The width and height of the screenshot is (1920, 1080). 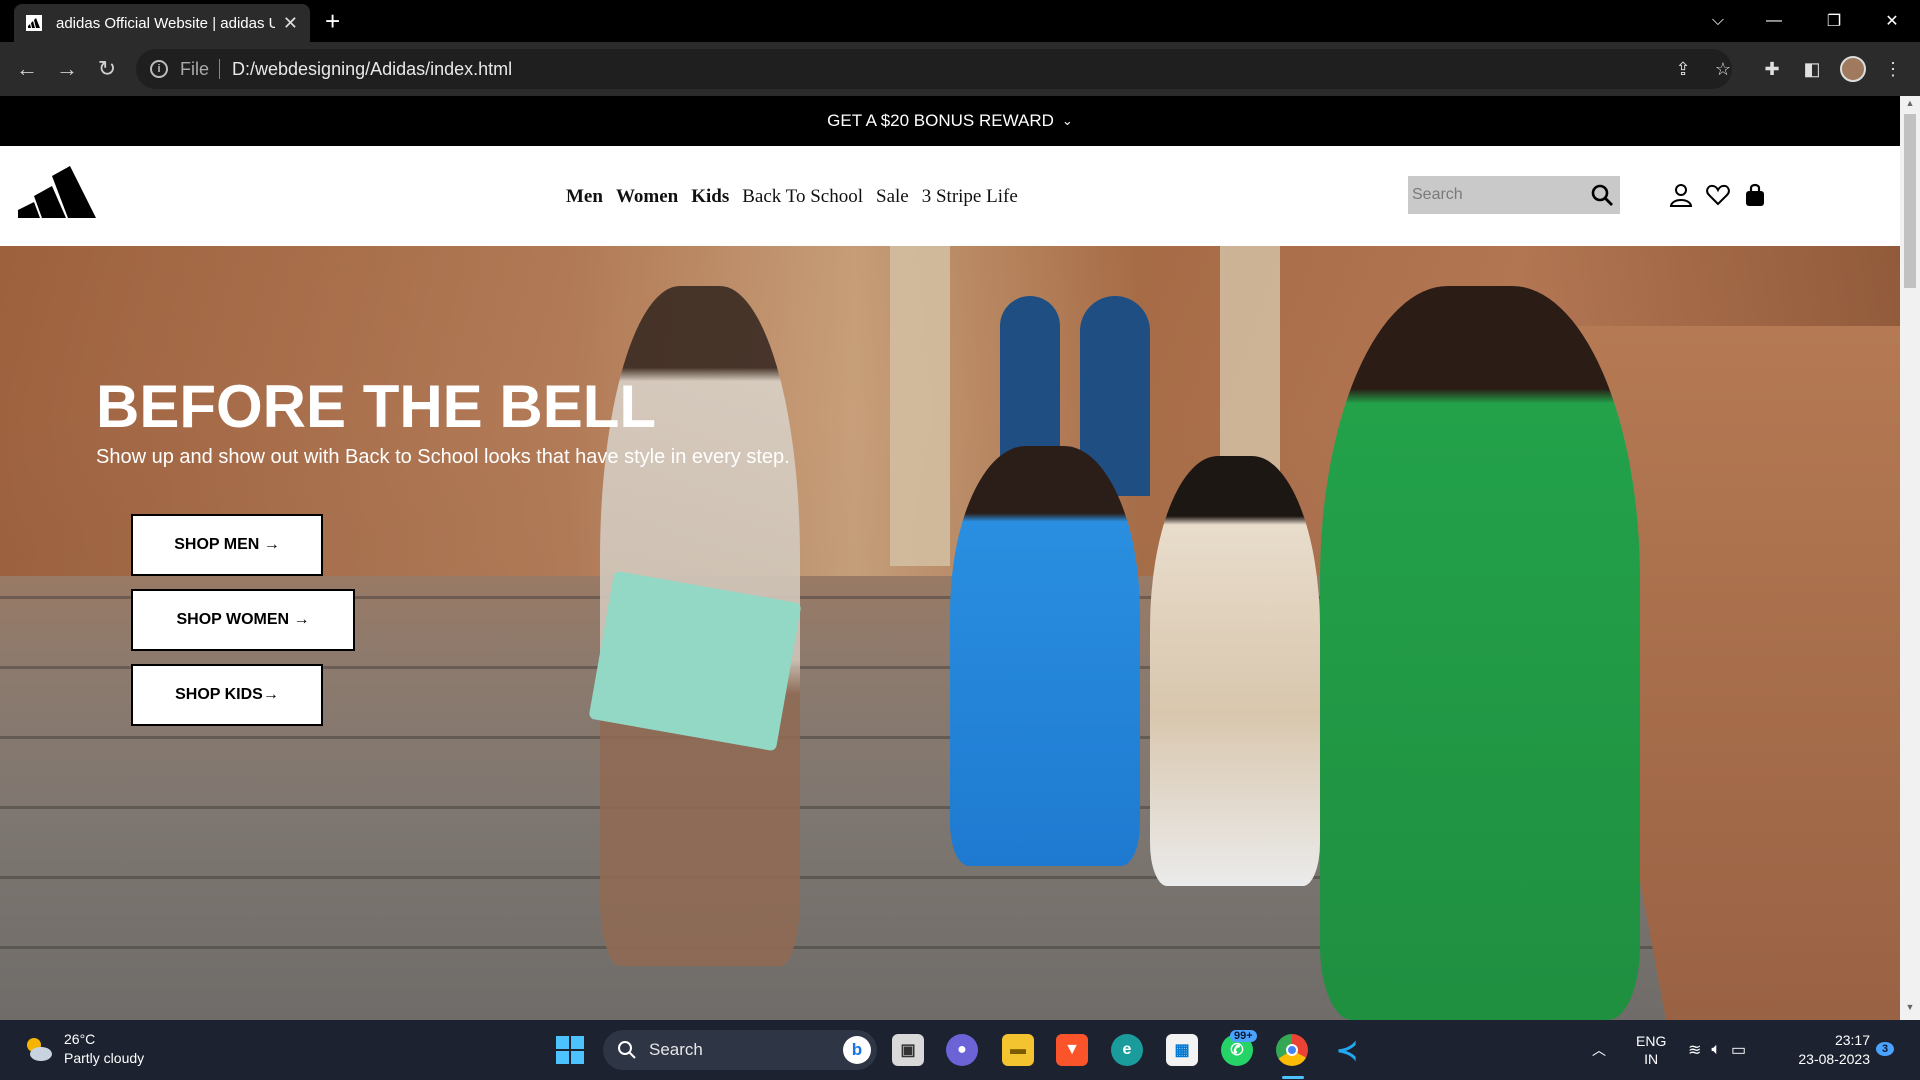 I want to click on volume-icon: 🔈︎, so click(x=1716, y=1049).